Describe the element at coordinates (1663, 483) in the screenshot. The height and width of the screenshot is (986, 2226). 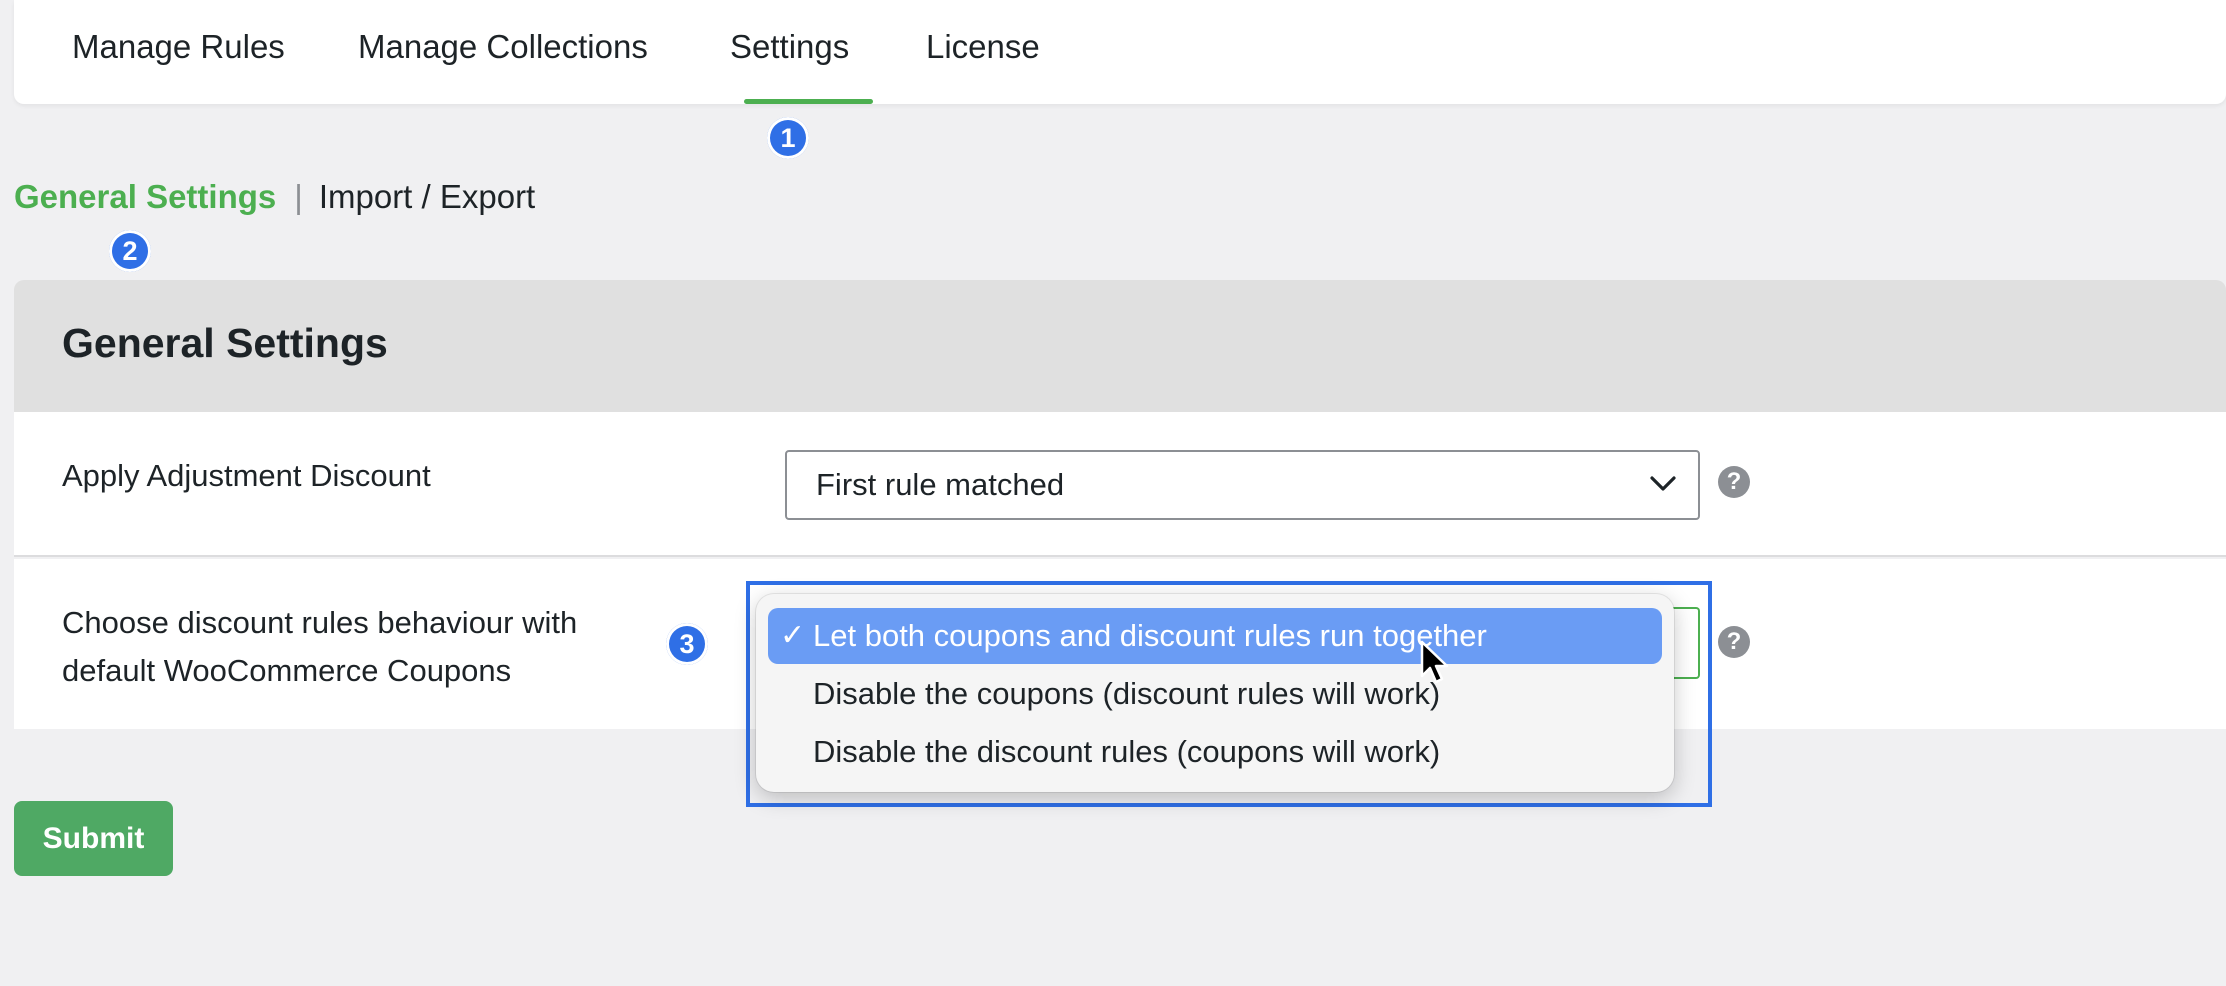
I see `chevron-down-icon` at that location.